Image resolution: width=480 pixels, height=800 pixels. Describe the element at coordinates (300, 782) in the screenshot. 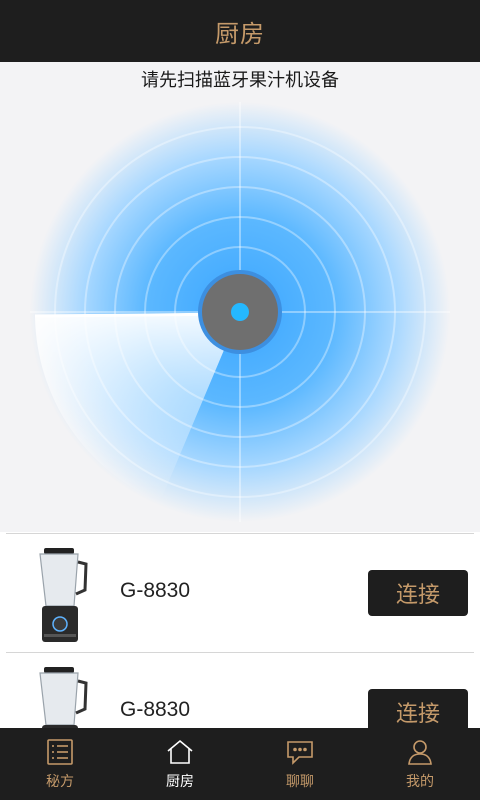

I see `tab-label: 聊聊` at that location.